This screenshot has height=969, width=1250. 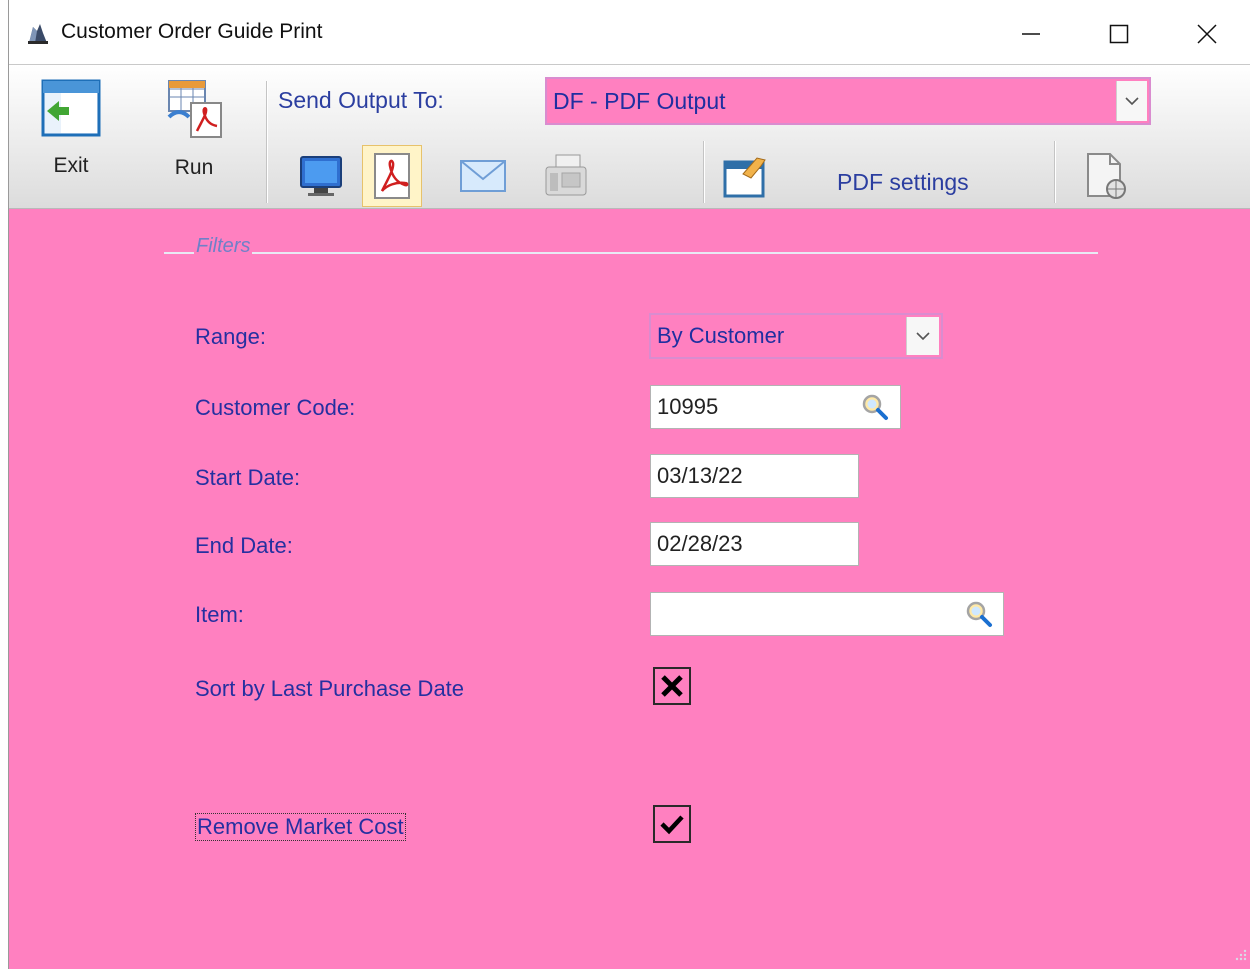 What do you see at coordinates (700, 543) in the screenshot?
I see `end-date-value: 02/28/23` at bounding box center [700, 543].